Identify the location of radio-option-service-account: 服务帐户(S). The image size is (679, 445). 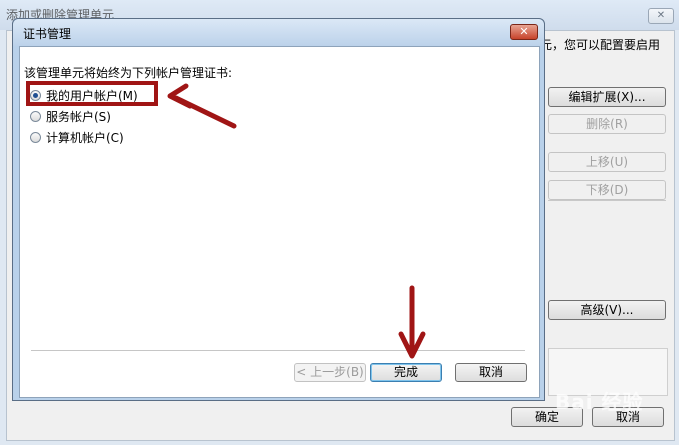
(70, 116).